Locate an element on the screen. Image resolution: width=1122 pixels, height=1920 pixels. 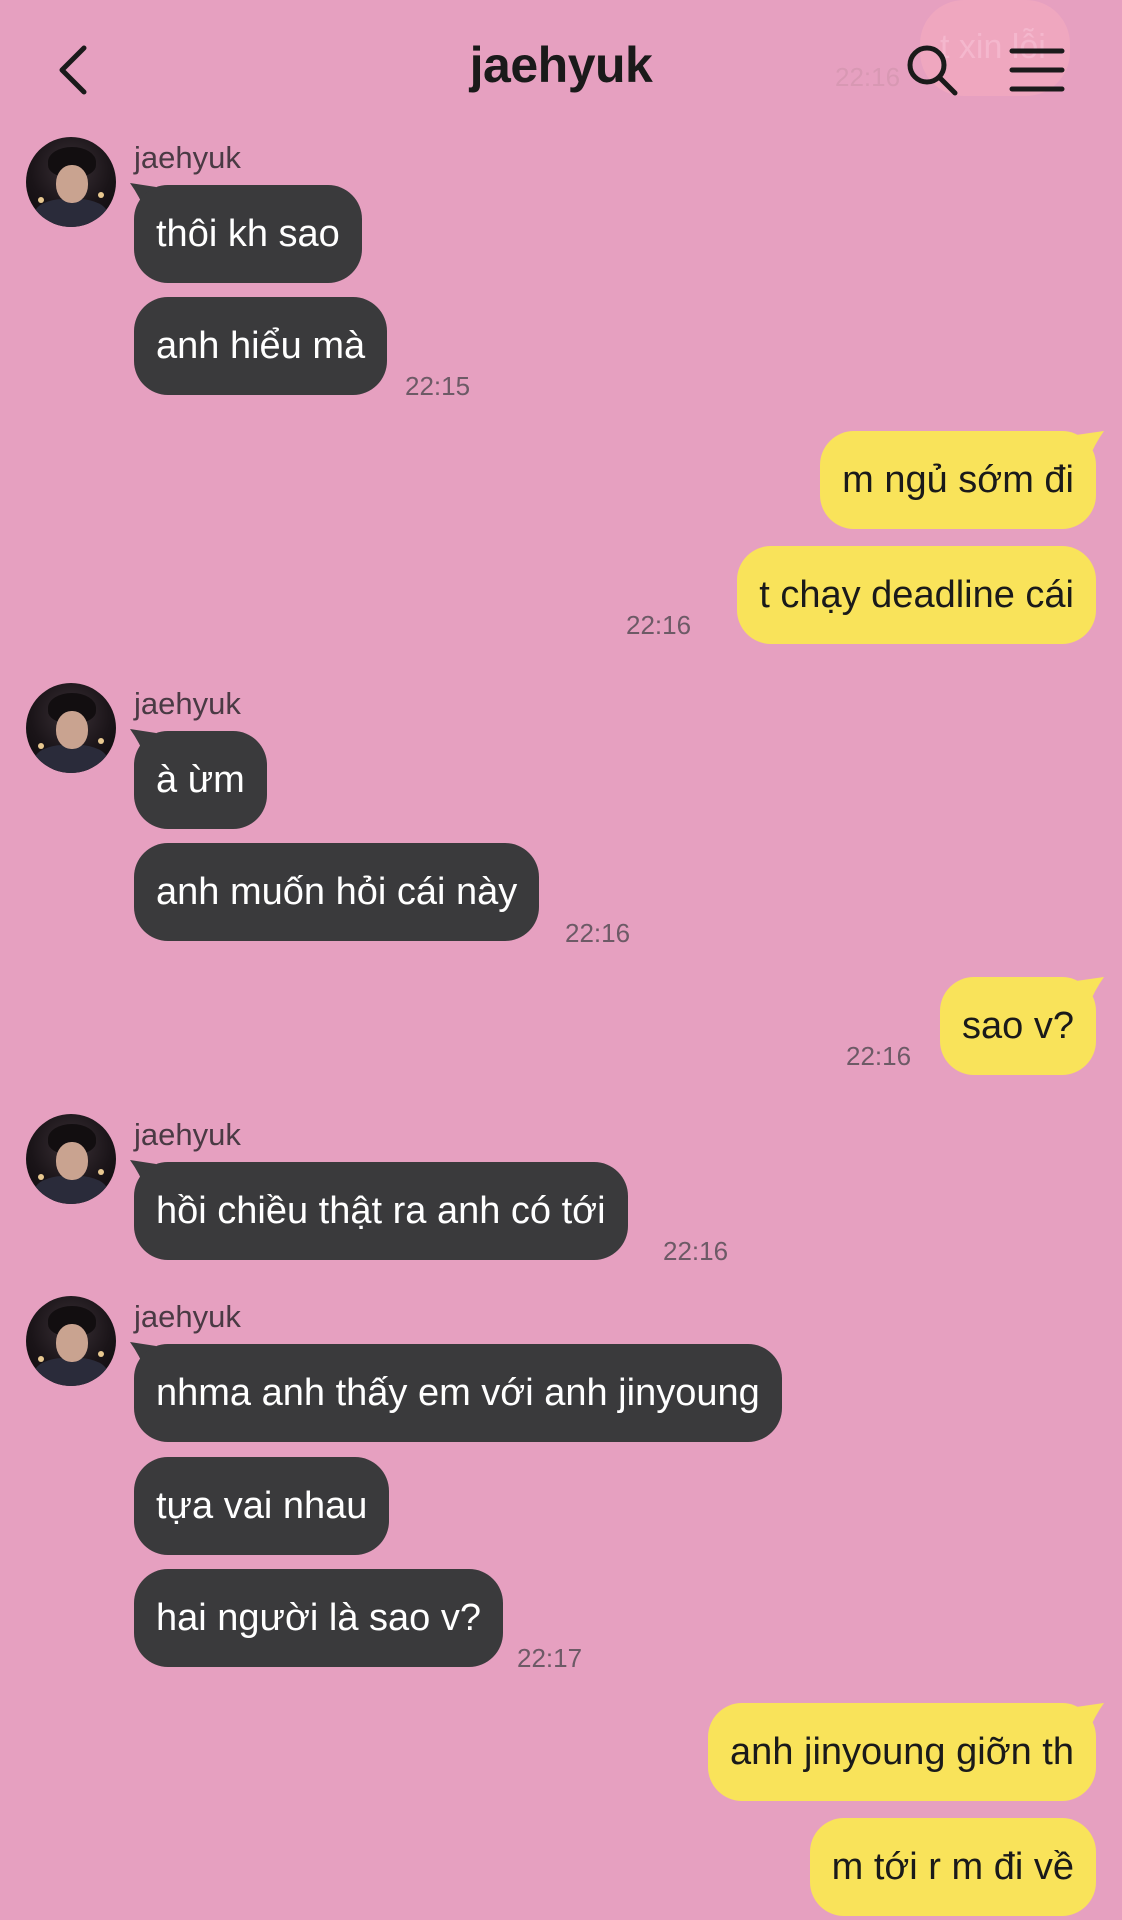
message-time: 22:15 is located at coordinates (438, 386).